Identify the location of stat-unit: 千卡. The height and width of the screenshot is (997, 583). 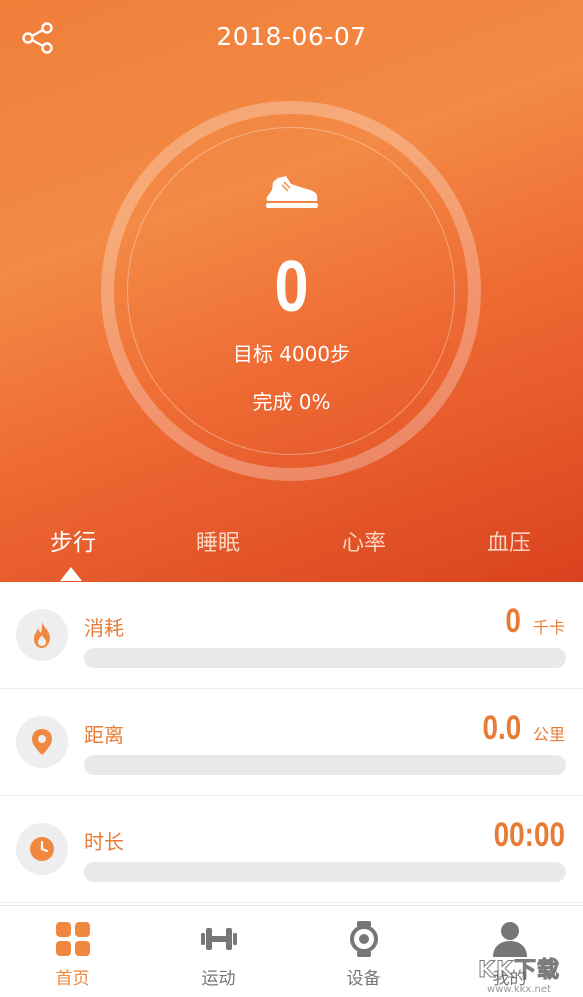
(548, 627).